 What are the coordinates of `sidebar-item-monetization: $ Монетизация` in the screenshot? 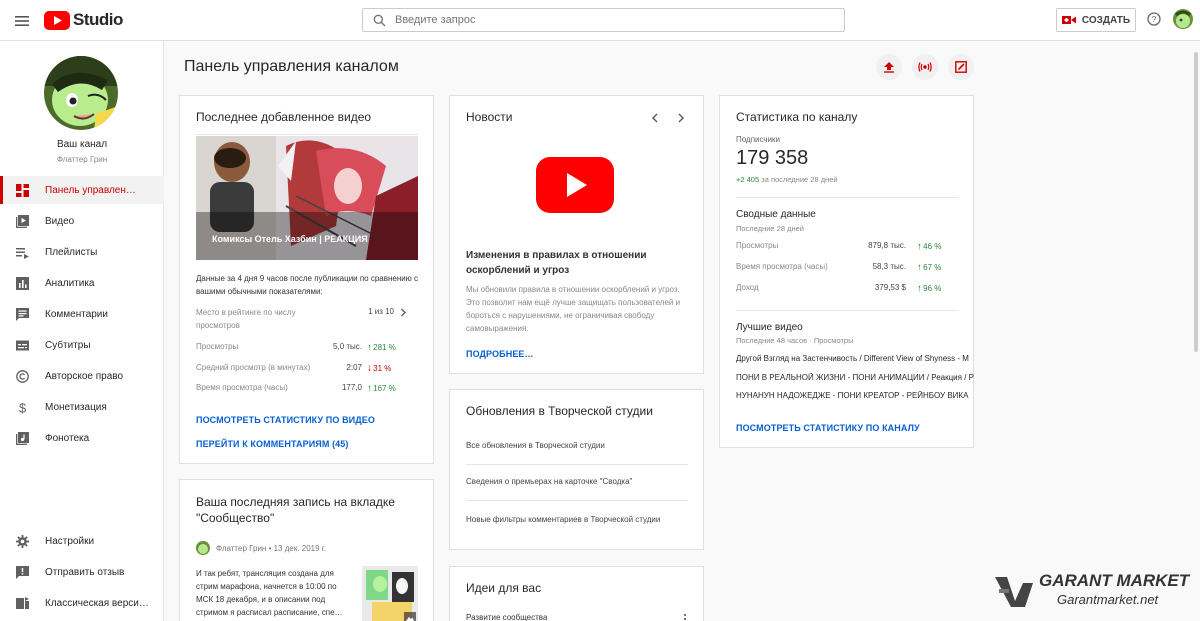 It's located at (82, 407).